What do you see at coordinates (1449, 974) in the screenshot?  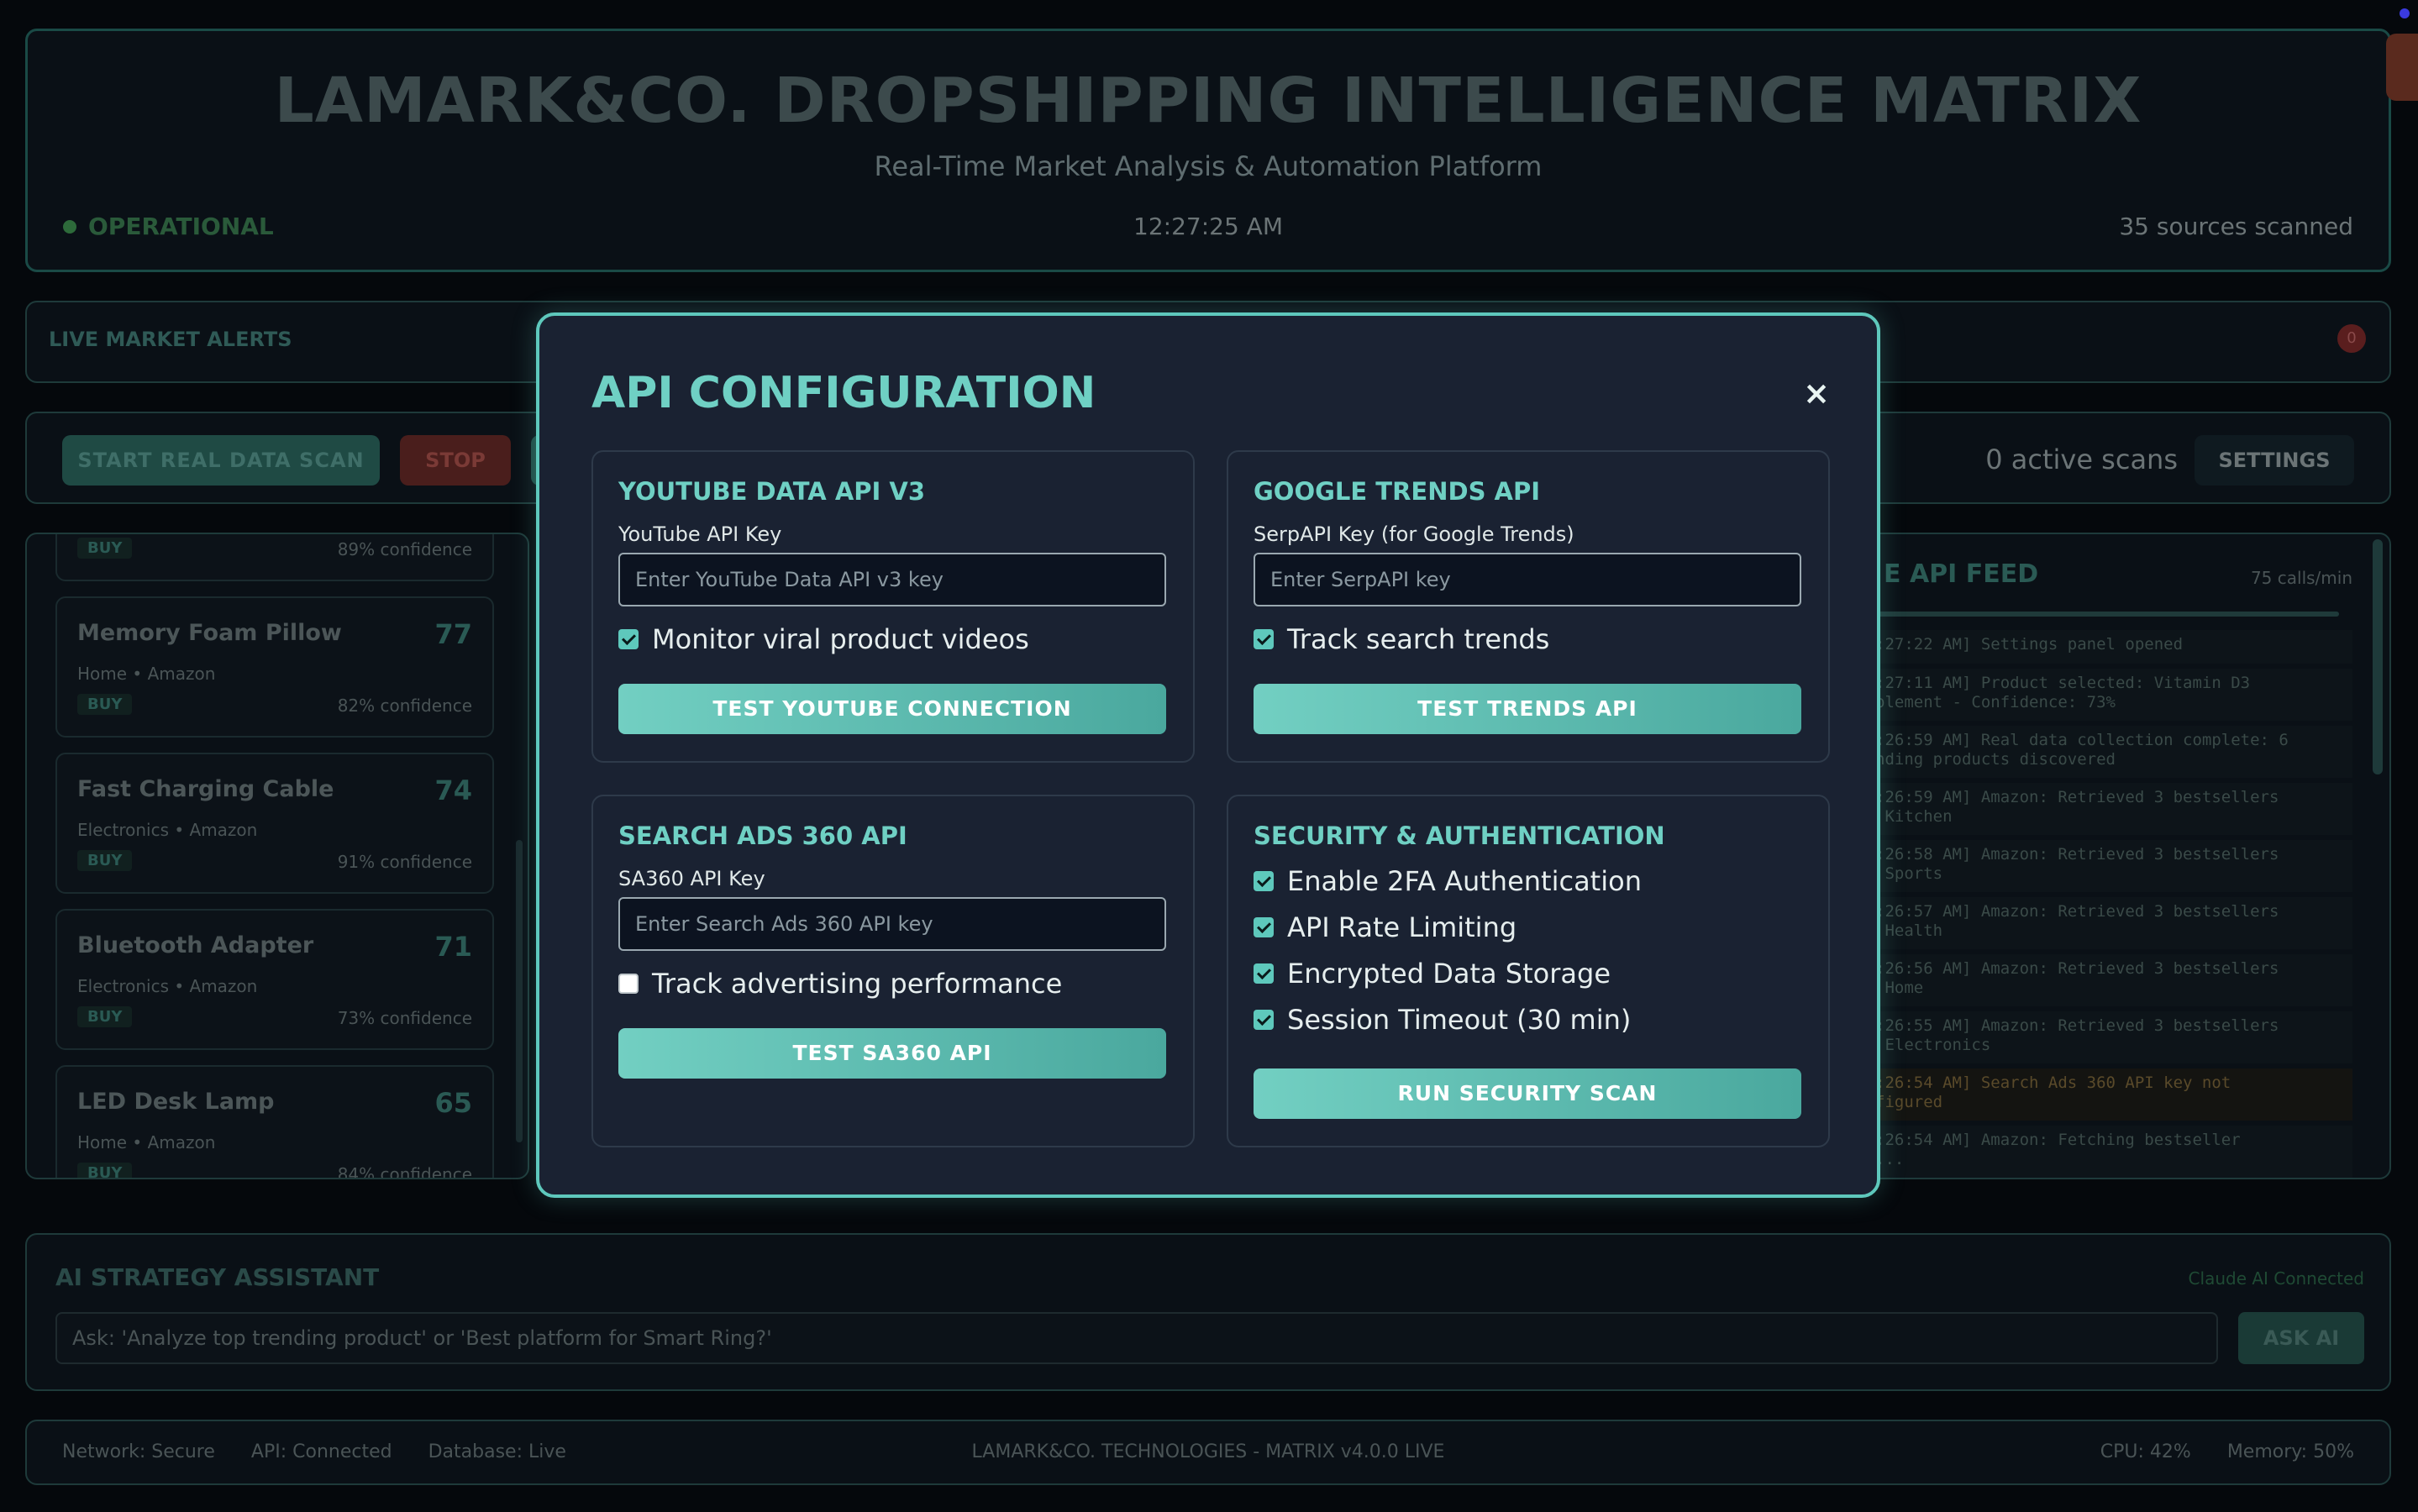 I see `checkbox-label: Encrypted Data Storage` at bounding box center [1449, 974].